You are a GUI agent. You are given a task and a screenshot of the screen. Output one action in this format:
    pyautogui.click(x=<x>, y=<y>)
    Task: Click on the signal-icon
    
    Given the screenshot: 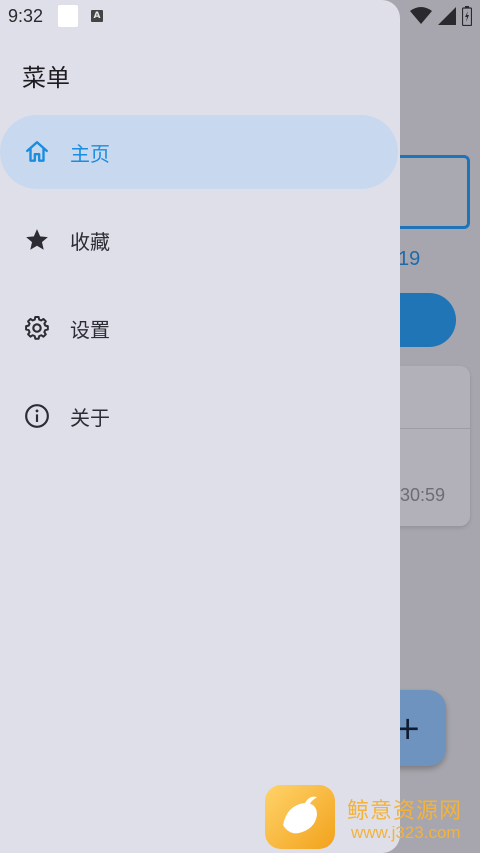 What is the action you would take?
    pyautogui.click(x=447, y=18)
    